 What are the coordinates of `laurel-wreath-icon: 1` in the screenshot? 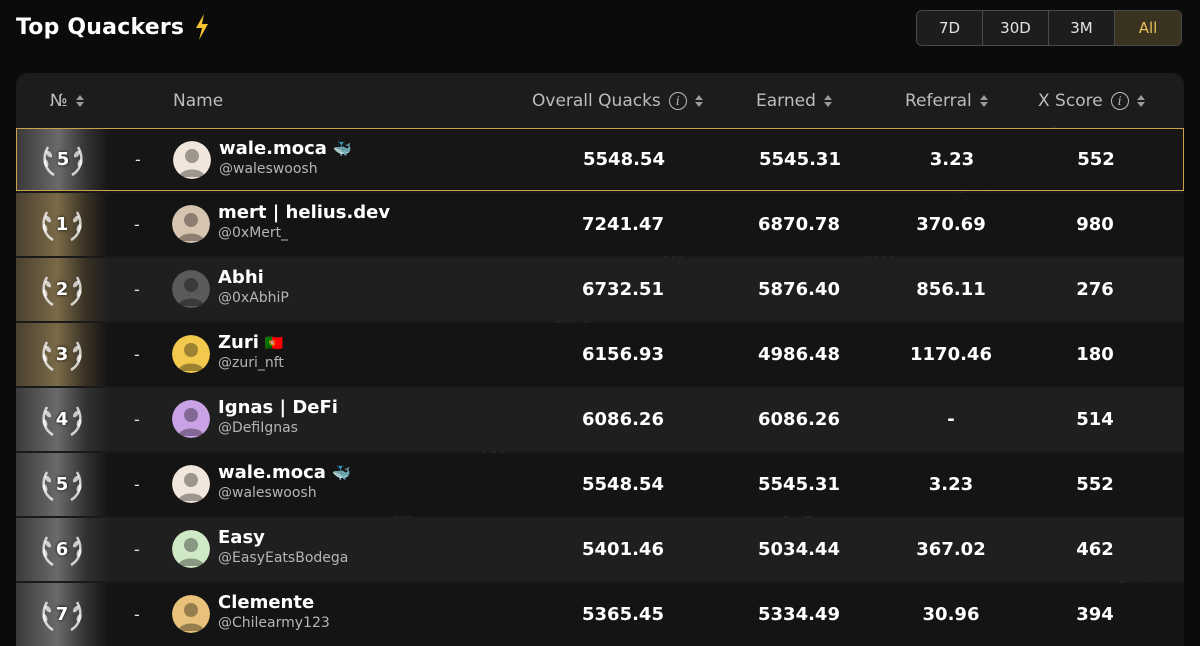 It's located at (62, 225).